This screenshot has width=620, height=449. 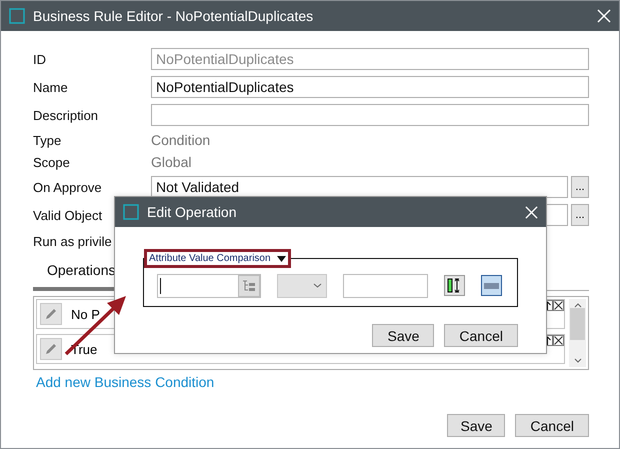 I want to click on field-label: Name, so click(x=50, y=87).